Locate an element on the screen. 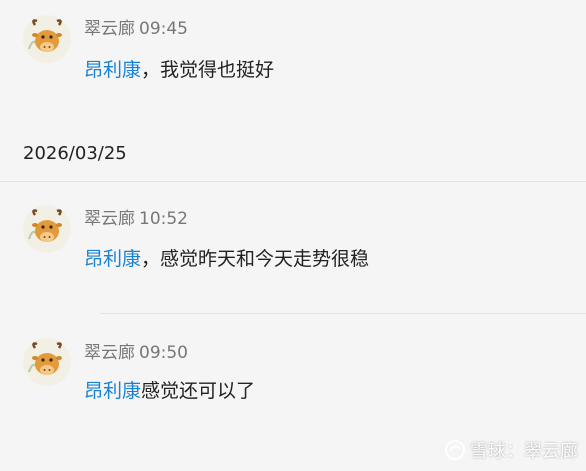  comment-body: 昂利康感觉还可以了 is located at coordinates (169, 389).